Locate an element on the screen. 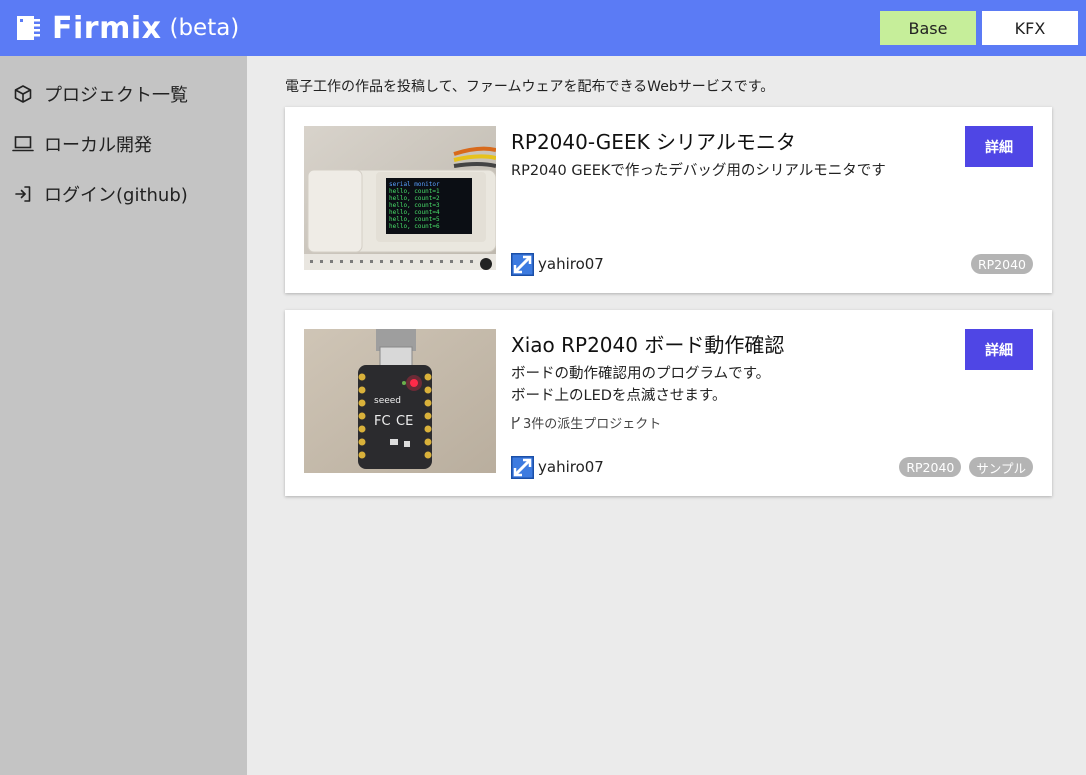  app-suffix: (beta) is located at coordinates (204, 28).